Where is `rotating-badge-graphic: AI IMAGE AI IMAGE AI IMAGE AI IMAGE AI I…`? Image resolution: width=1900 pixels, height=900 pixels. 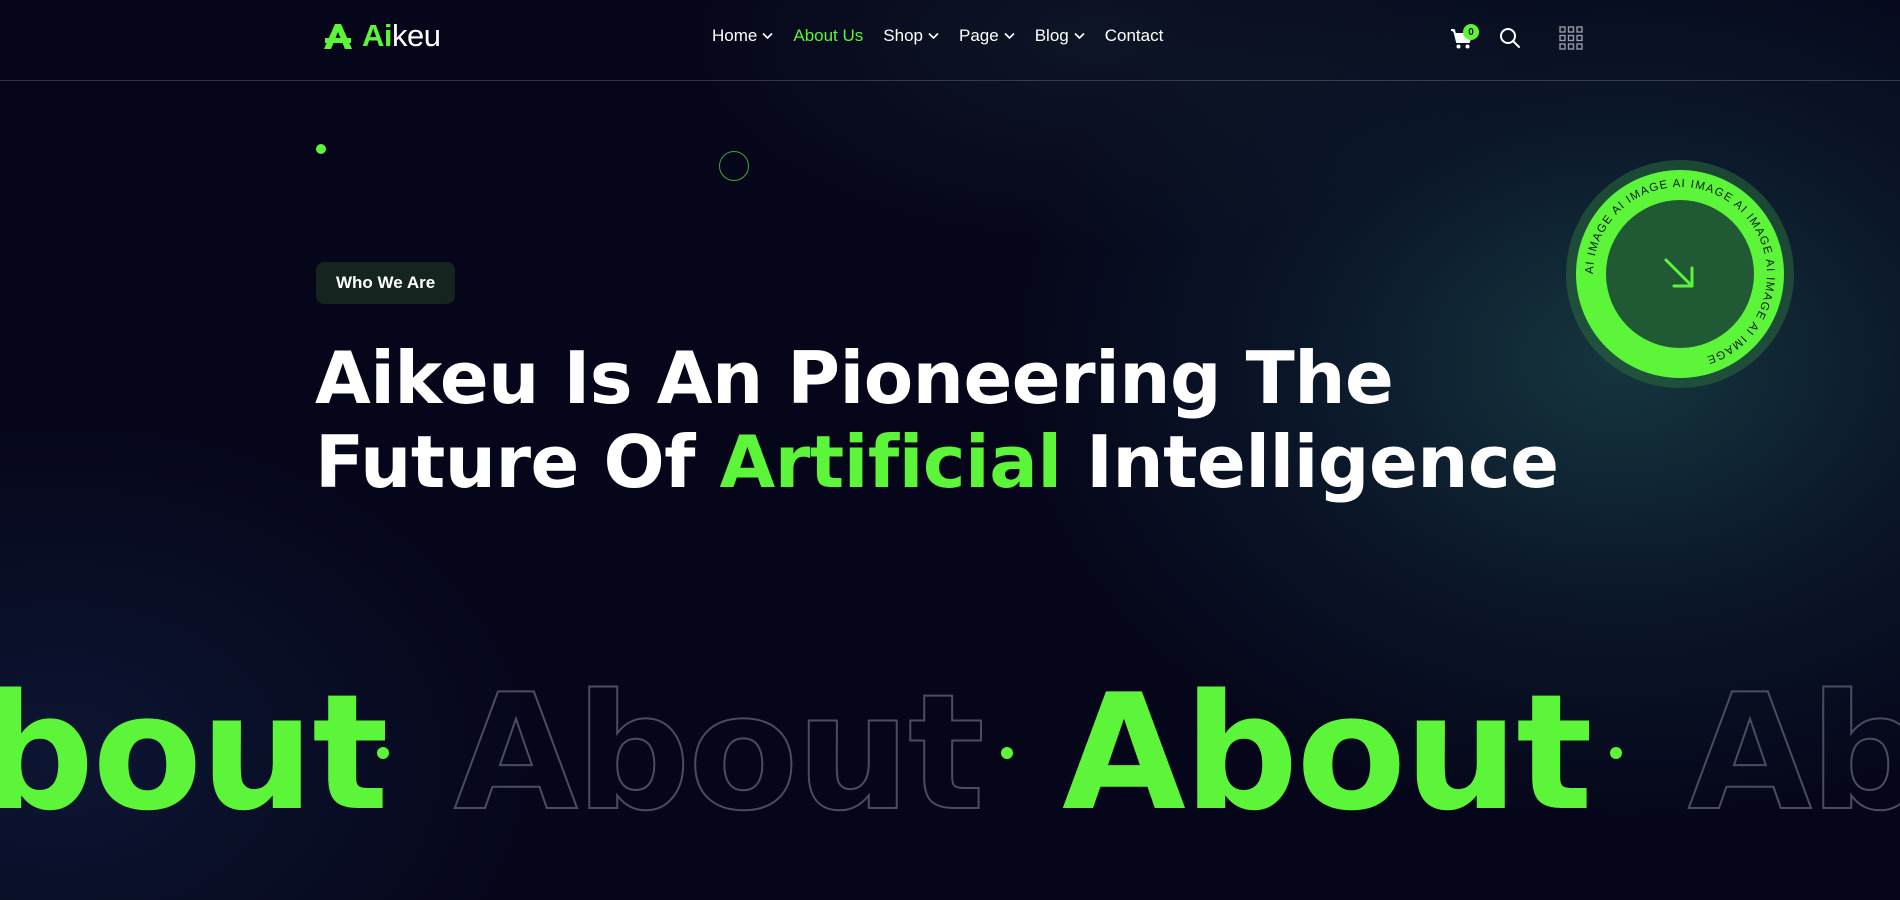
rotating-badge-graphic: AI IMAGE AI IMAGE AI IMAGE AI IMAGE AI I… is located at coordinates (1680, 274).